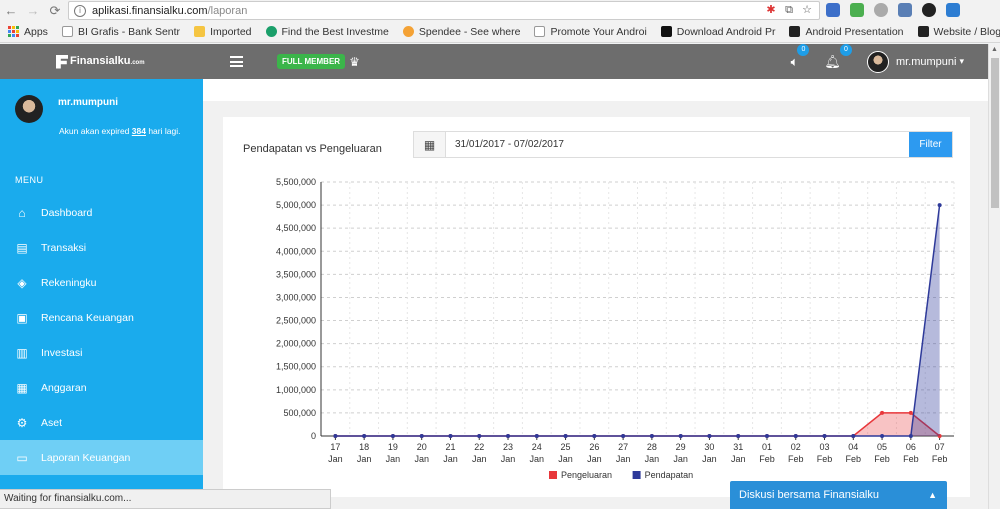  Describe the element at coordinates (767, 447) in the screenshot. I see `x-tick-label-day: 01` at that location.